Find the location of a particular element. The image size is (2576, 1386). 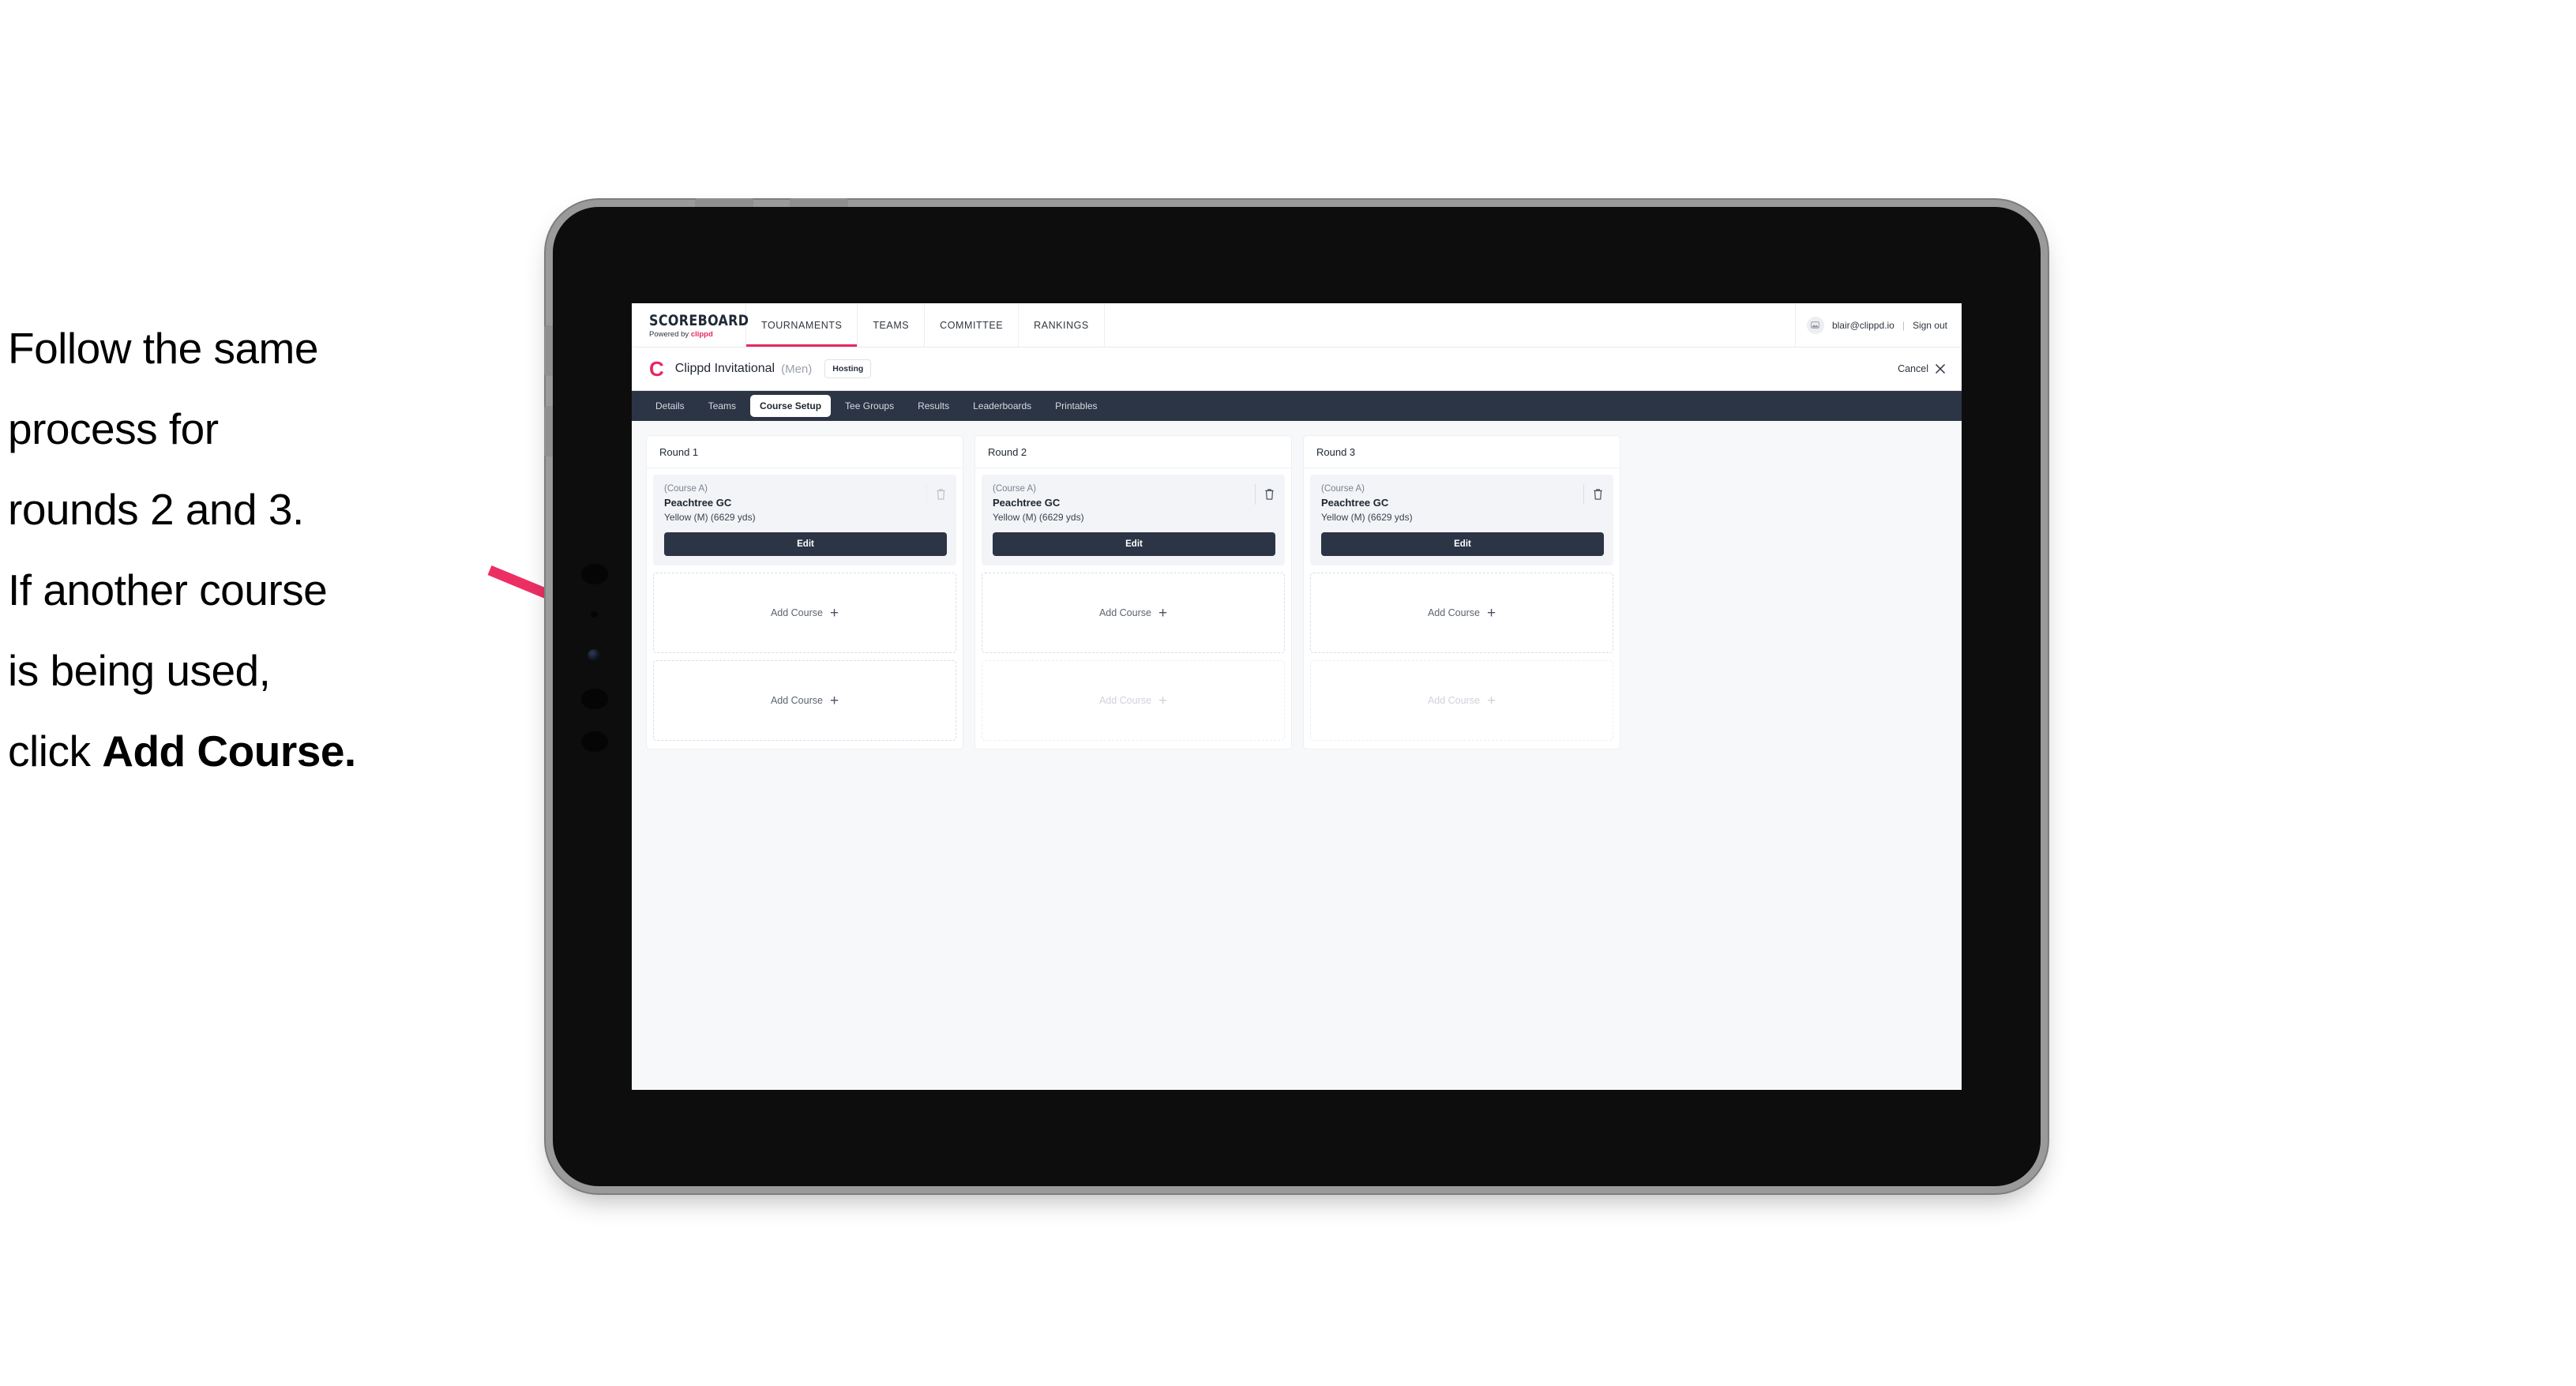

tab-leaderboards: Leaderboards is located at coordinates (1002, 406).